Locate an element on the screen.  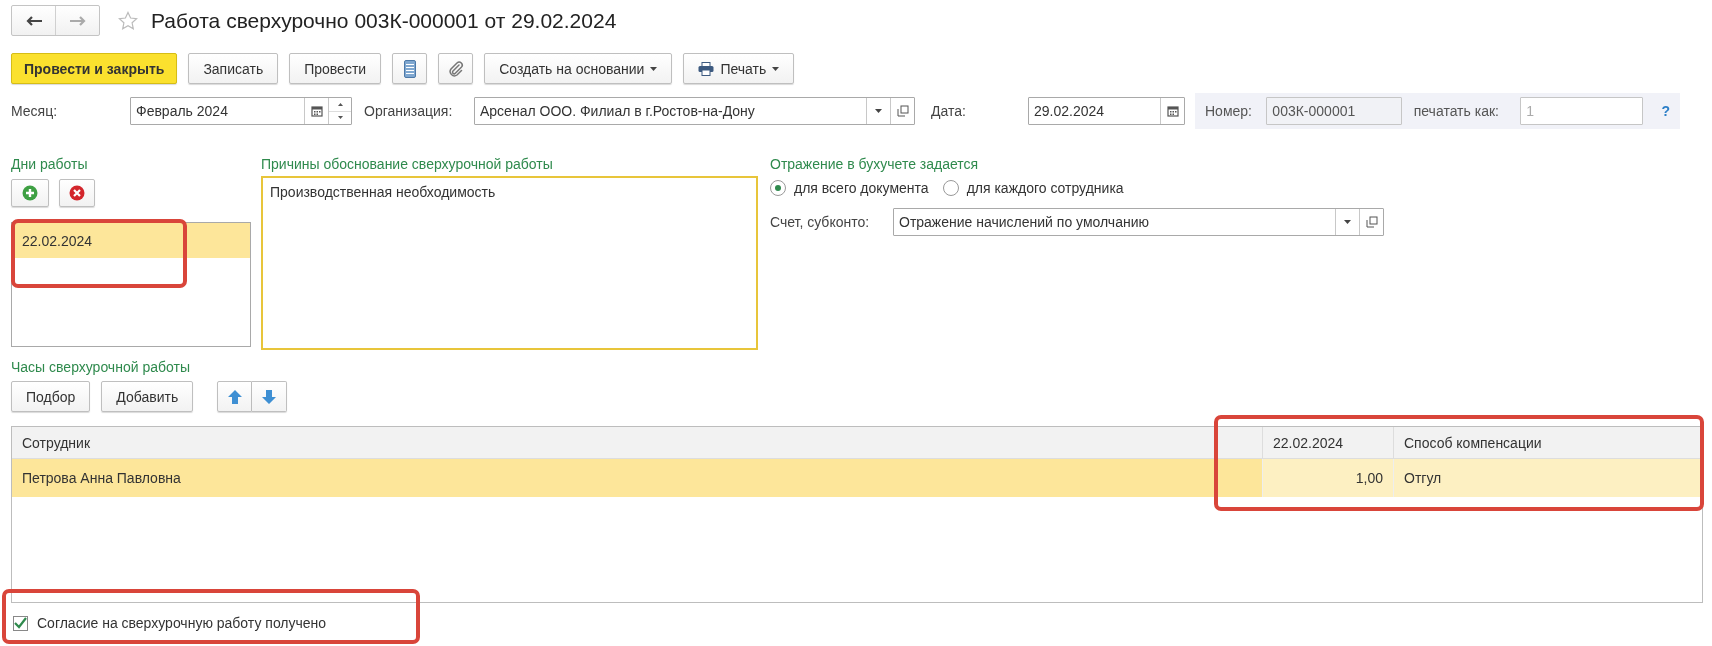
toolbar-button: Записать is located at coordinates (233, 68).